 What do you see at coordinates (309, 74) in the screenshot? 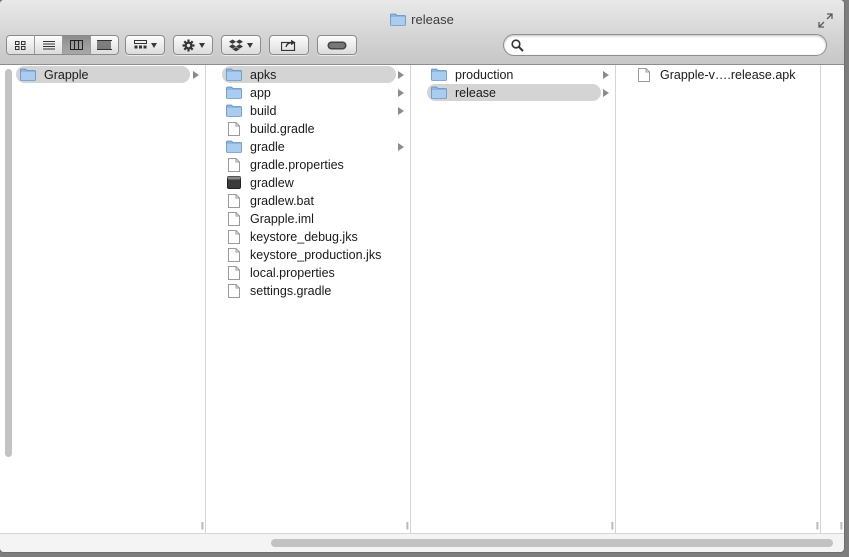
I see `list-item: apks` at bounding box center [309, 74].